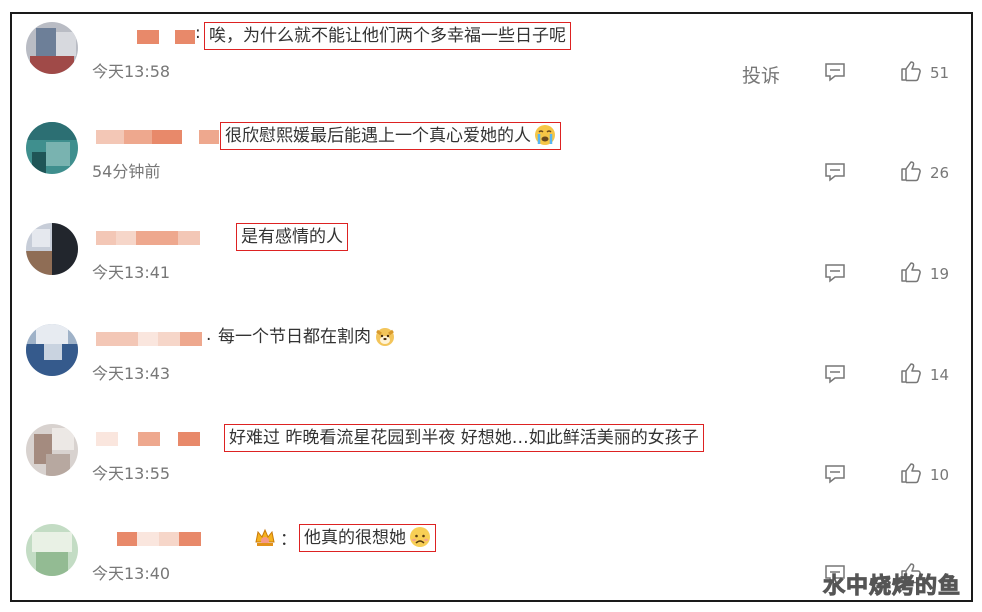  Describe the element at coordinates (126, 171) in the screenshot. I see `comment-time: 54分钟前` at that location.